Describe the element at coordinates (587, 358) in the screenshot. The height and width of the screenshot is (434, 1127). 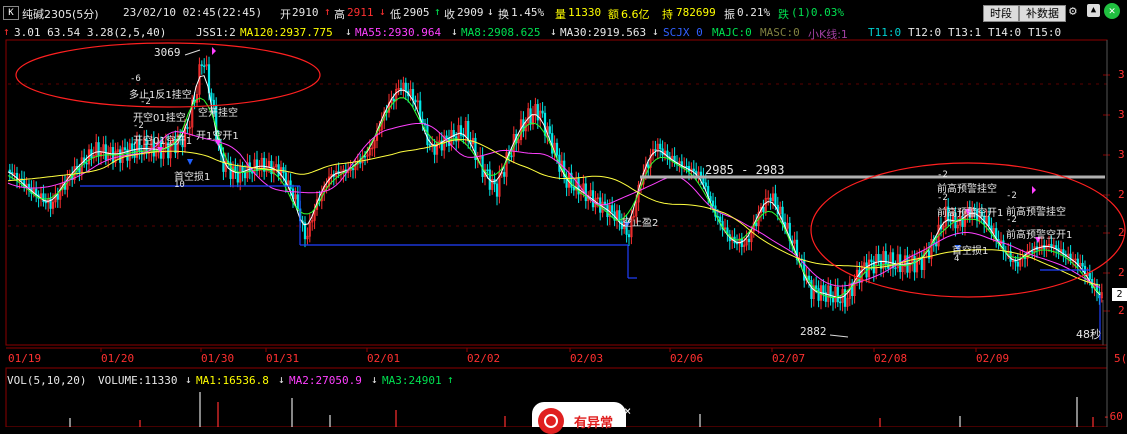
I see `time-axis-label: 02/03` at that location.